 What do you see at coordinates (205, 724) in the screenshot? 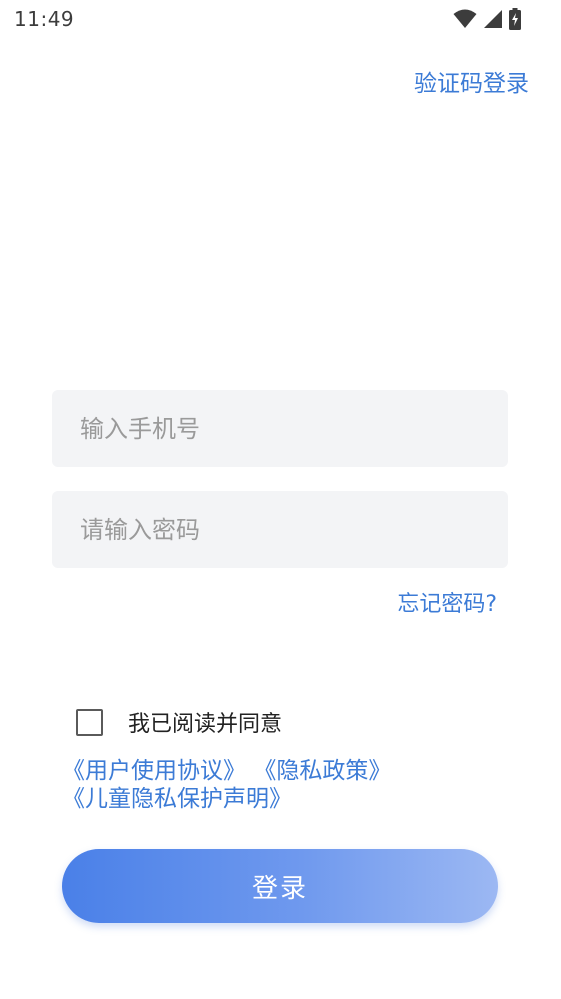
I see `agreement-text: 我已阅读并同意` at bounding box center [205, 724].